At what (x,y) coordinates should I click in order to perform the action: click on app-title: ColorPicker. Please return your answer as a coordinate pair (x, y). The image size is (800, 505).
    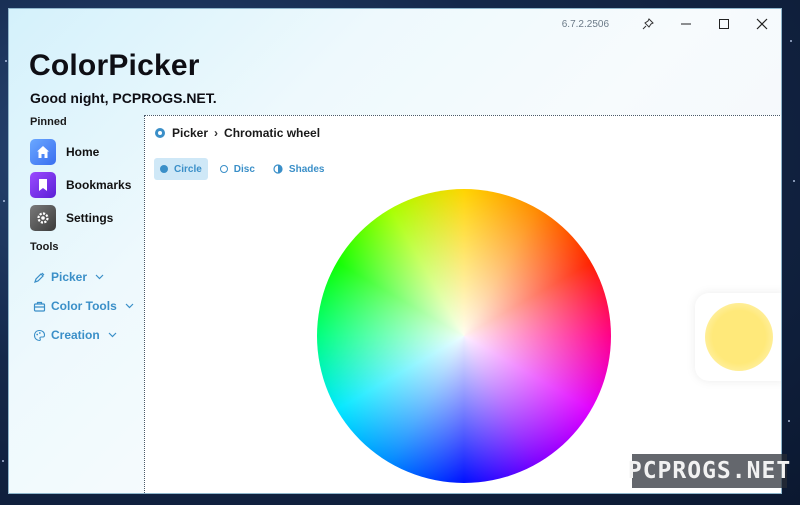
    Looking at the image, I should click on (114, 65).